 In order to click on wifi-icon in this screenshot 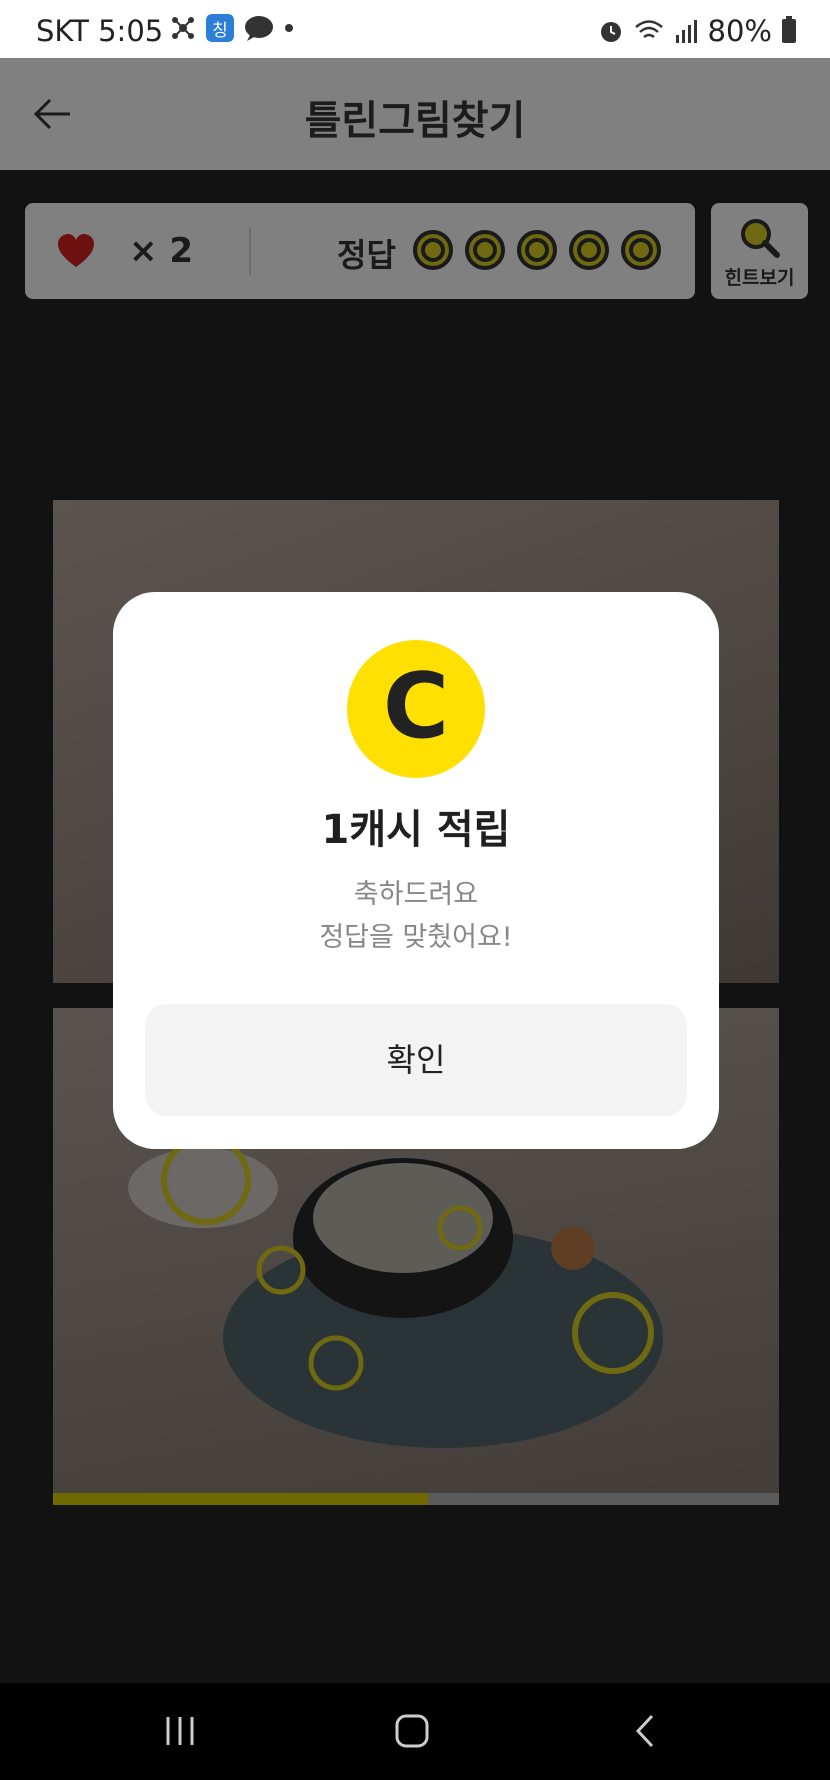, I will do `click(648, 29)`.